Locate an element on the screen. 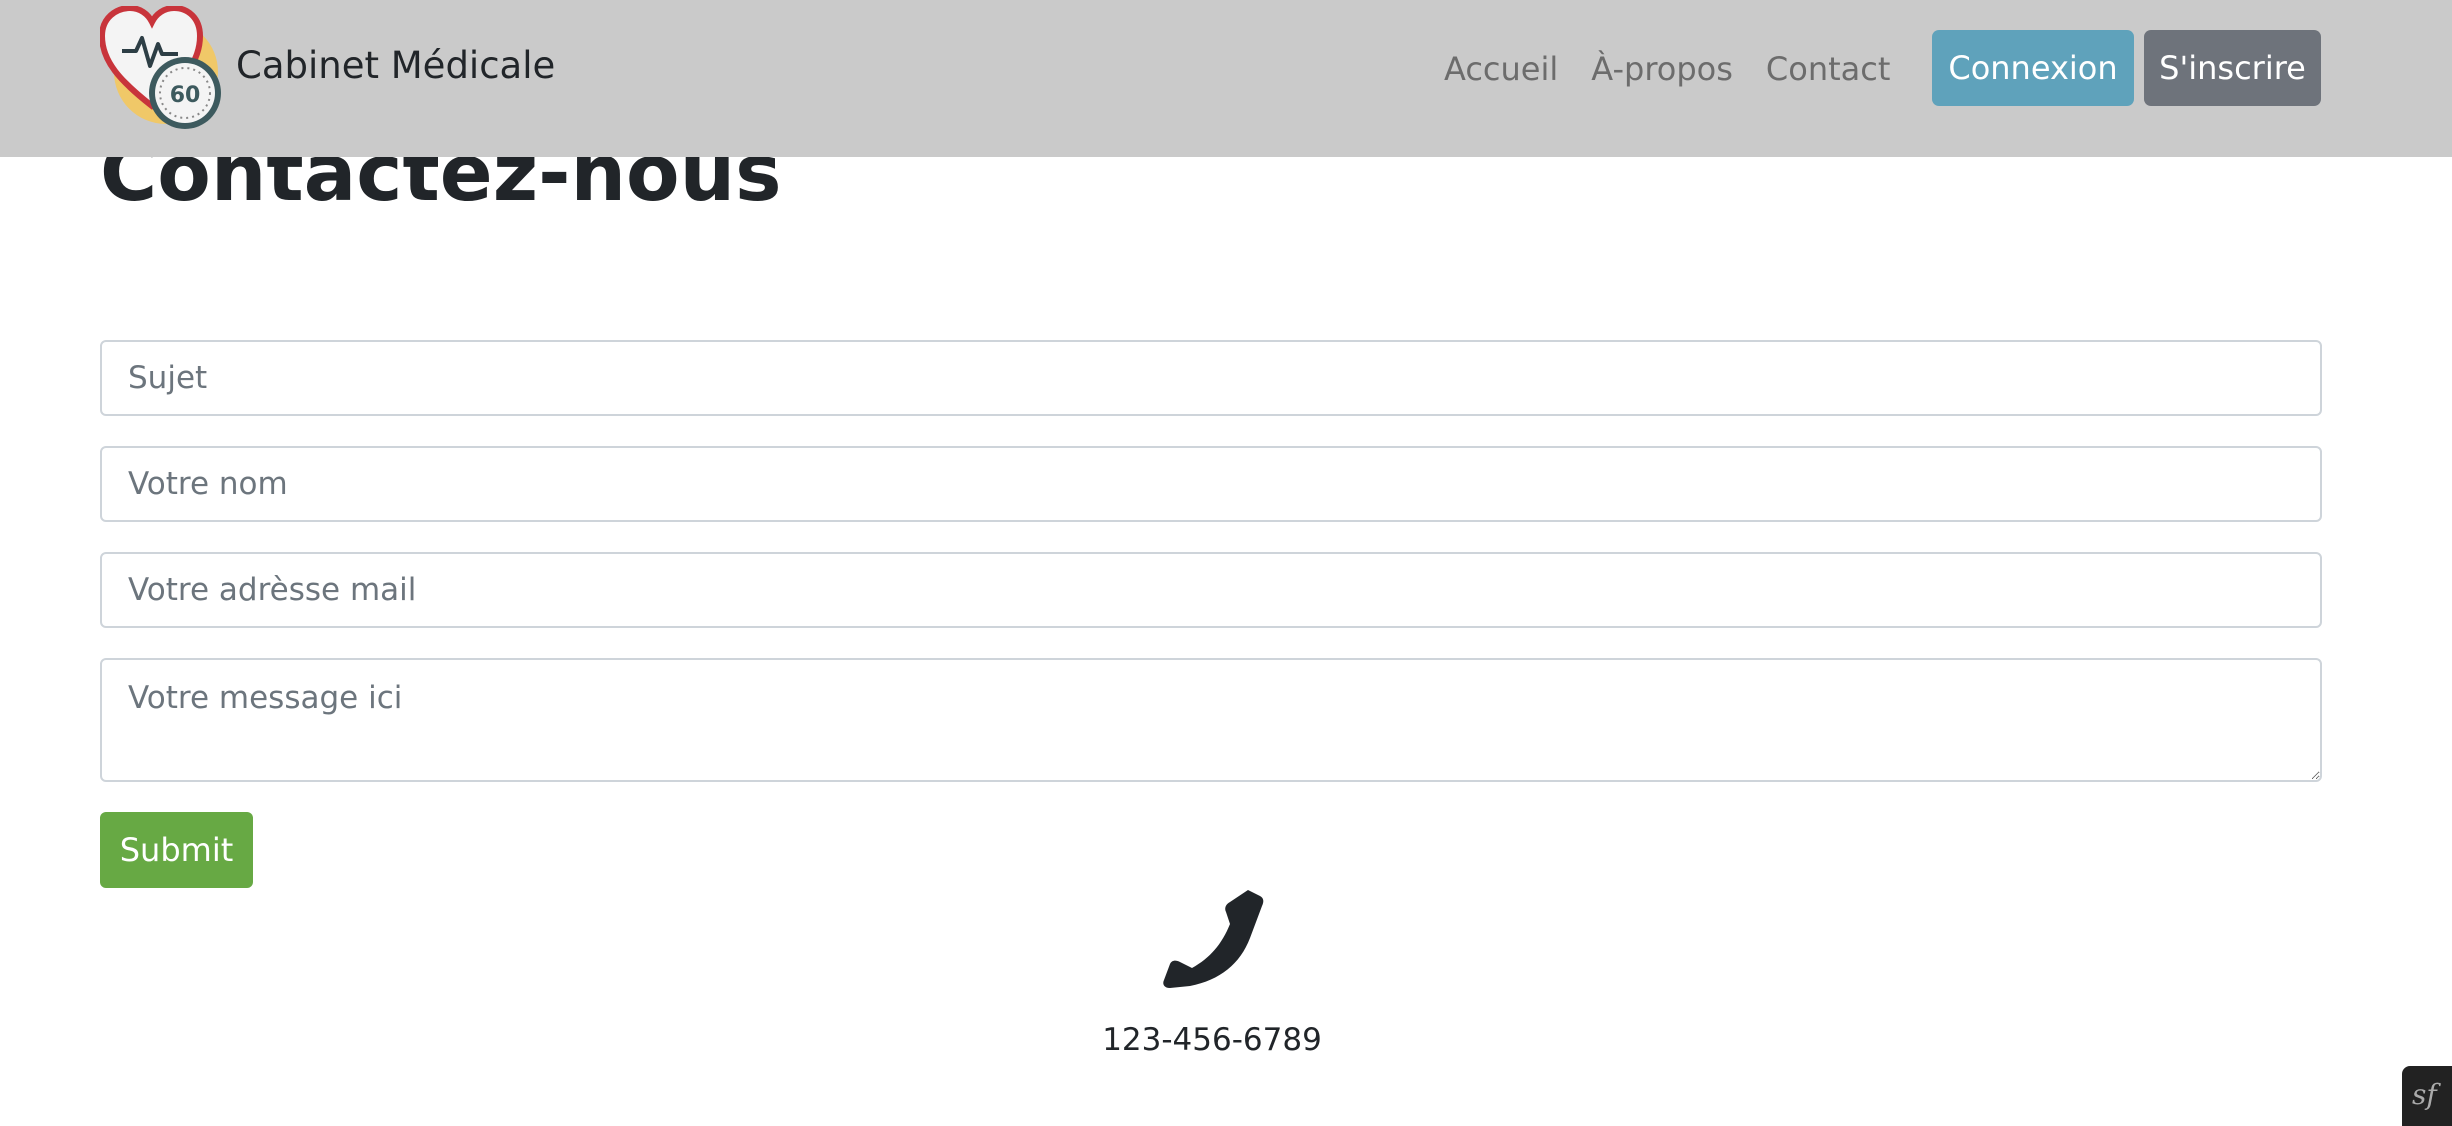 Image resolution: width=2452 pixels, height=1126 pixels. name-input is located at coordinates (1211, 484).